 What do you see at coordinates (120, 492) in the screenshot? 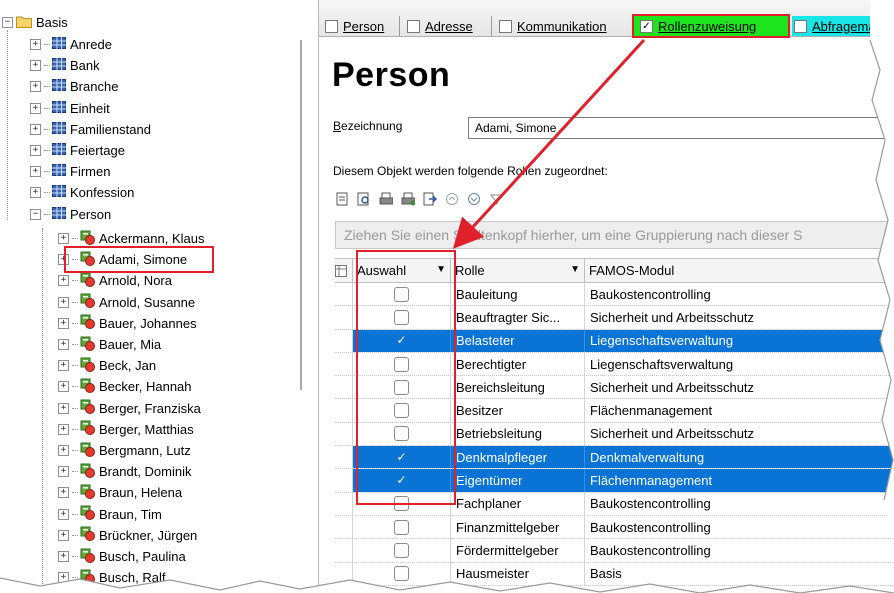
I see `tree-item-person: + Braun, Helena` at bounding box center [120, 492].